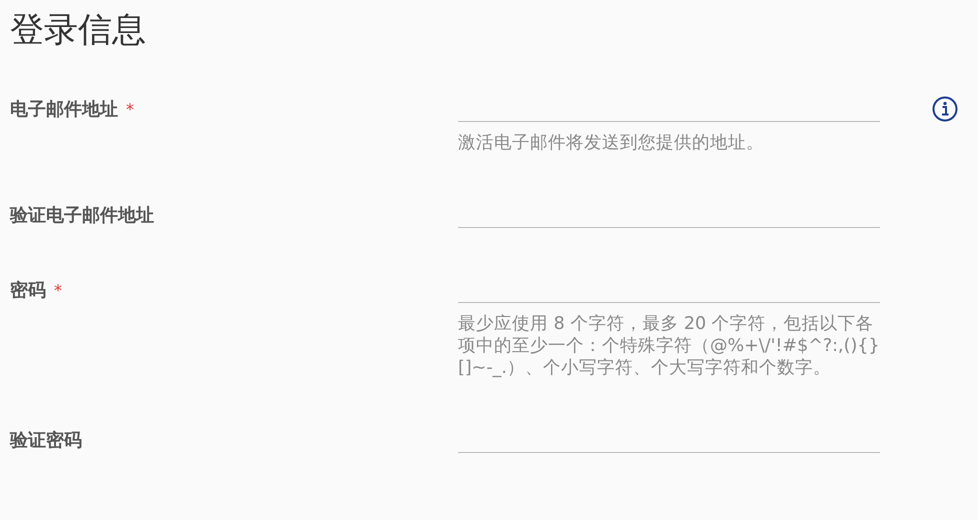 Image resolution: width=978 pixels, height=520 pixels. Describe the element at coordinates (82, 216) in the screenshot. I see `field-label: 验证电子邮件地址` at that location.